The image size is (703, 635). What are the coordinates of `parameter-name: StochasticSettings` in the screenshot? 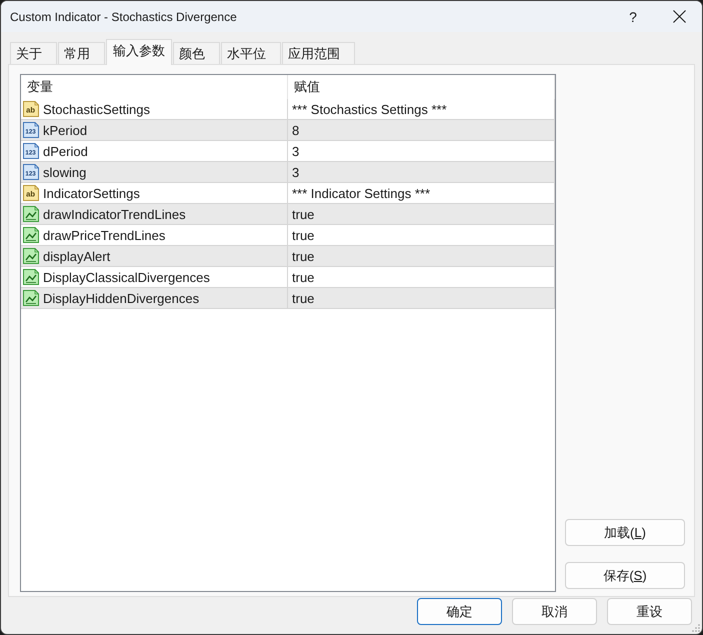 It's located at (96, 109).